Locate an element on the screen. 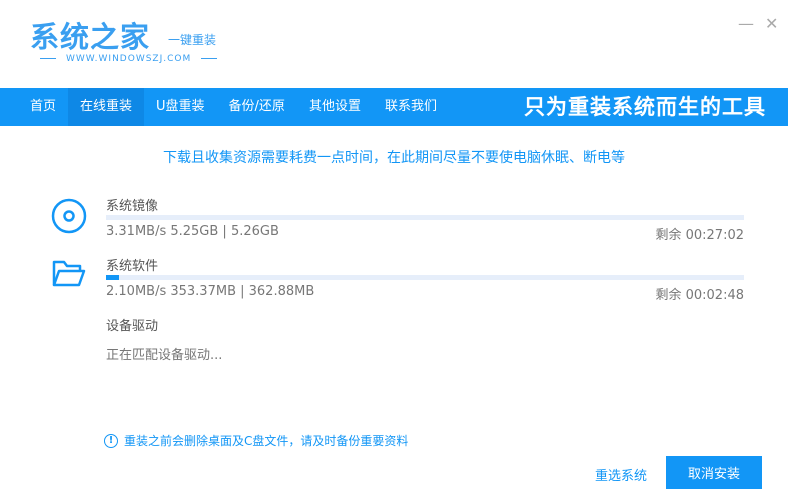  close-button: ✕ is located at coordinates (771, 23).